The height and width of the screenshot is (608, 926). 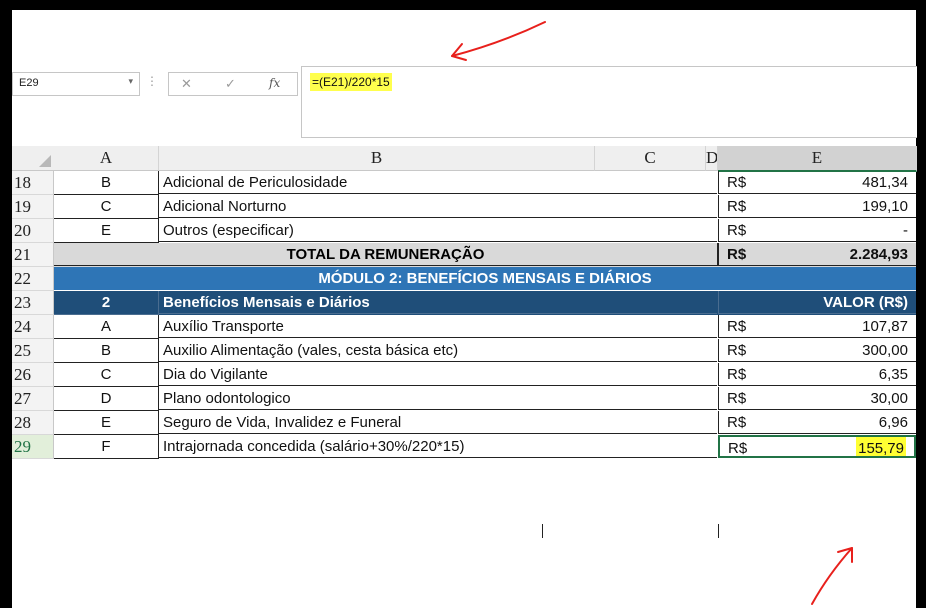 I want to click on value: 6,96, so click(x=893, y=422).